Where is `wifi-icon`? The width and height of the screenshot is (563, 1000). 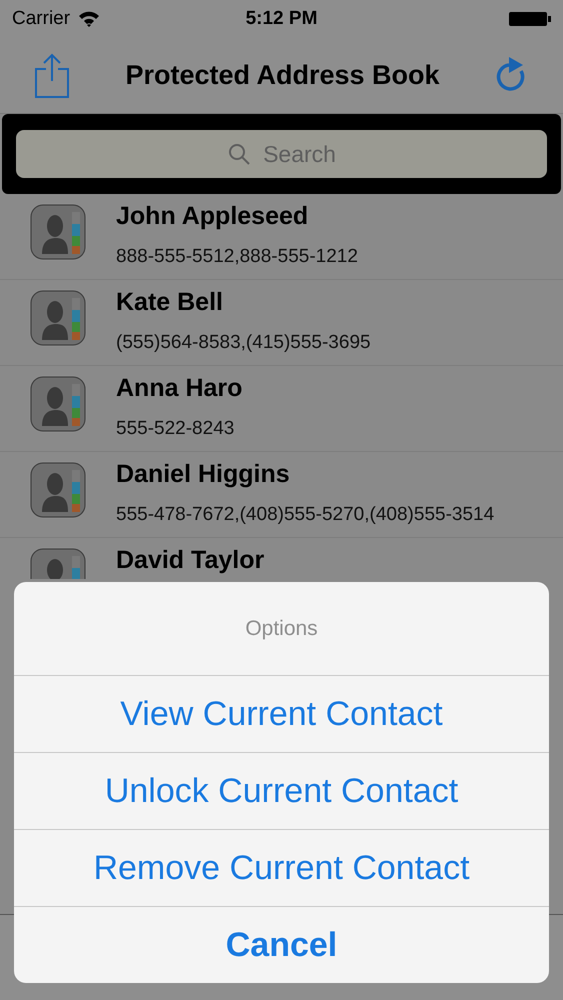 wifi-icon is located at coordinates (89, 19).